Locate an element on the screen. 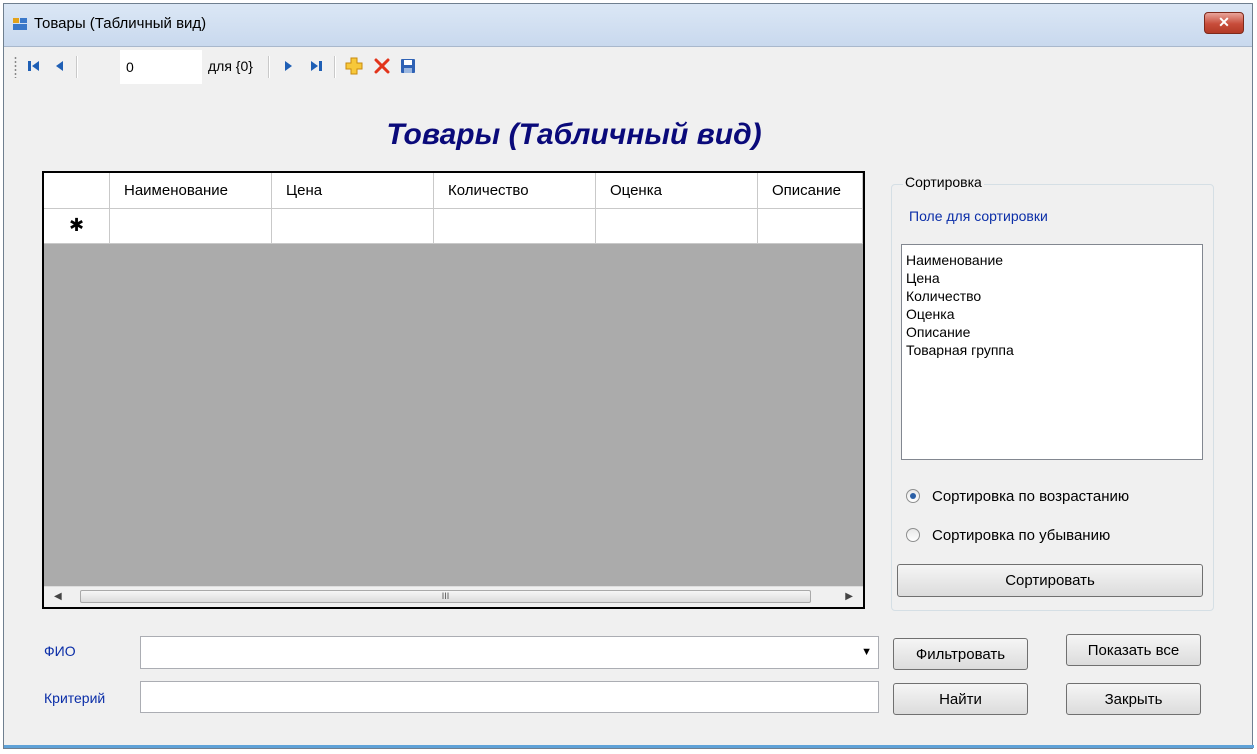 The image size is (1257, 754). scroll-thumb: III is located at coordinates (445, 596).